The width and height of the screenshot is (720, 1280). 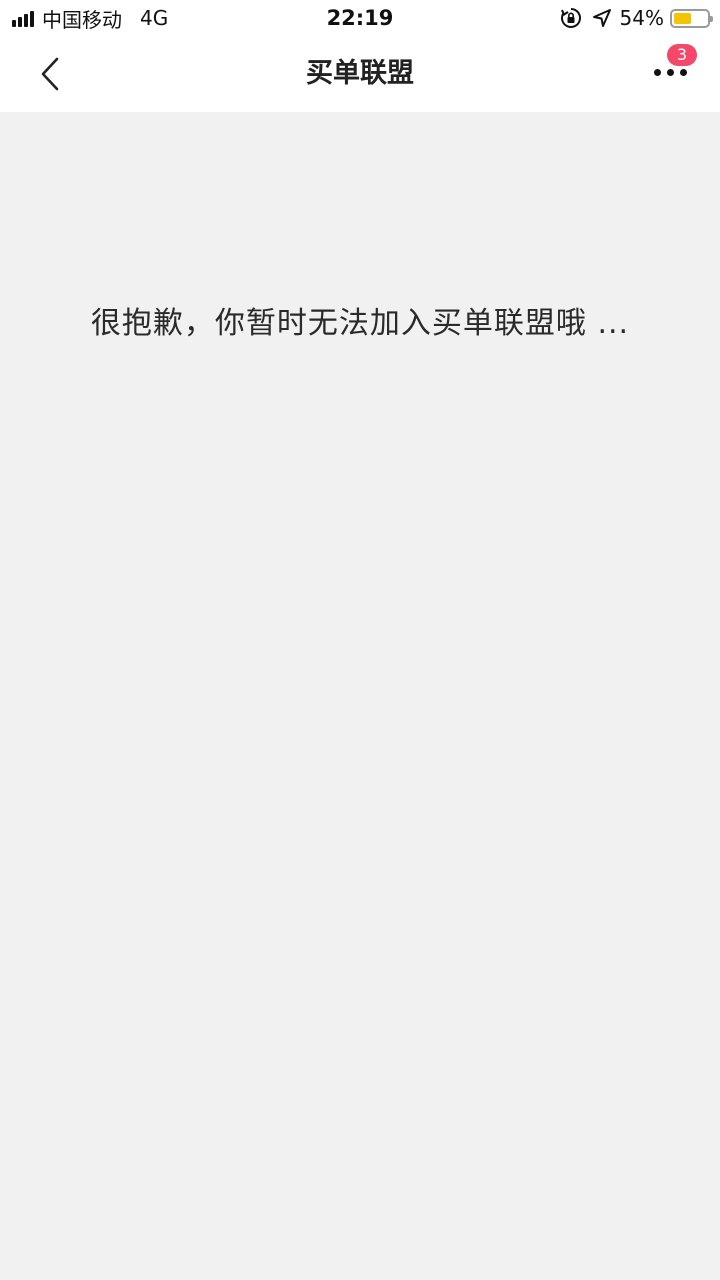 I want to click on more-button: 3, so click(x=671, y=71).